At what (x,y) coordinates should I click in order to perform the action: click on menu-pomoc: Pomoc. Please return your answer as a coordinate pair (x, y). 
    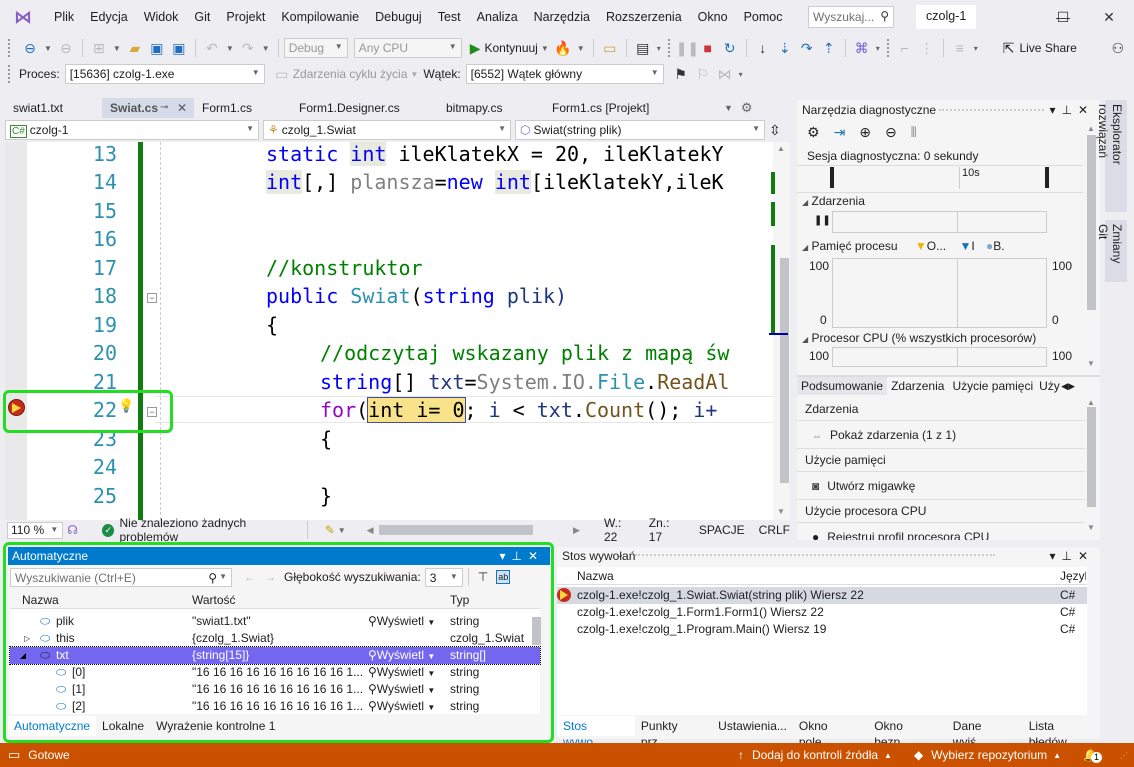
    Looking at the image, I should click on (763, 17).